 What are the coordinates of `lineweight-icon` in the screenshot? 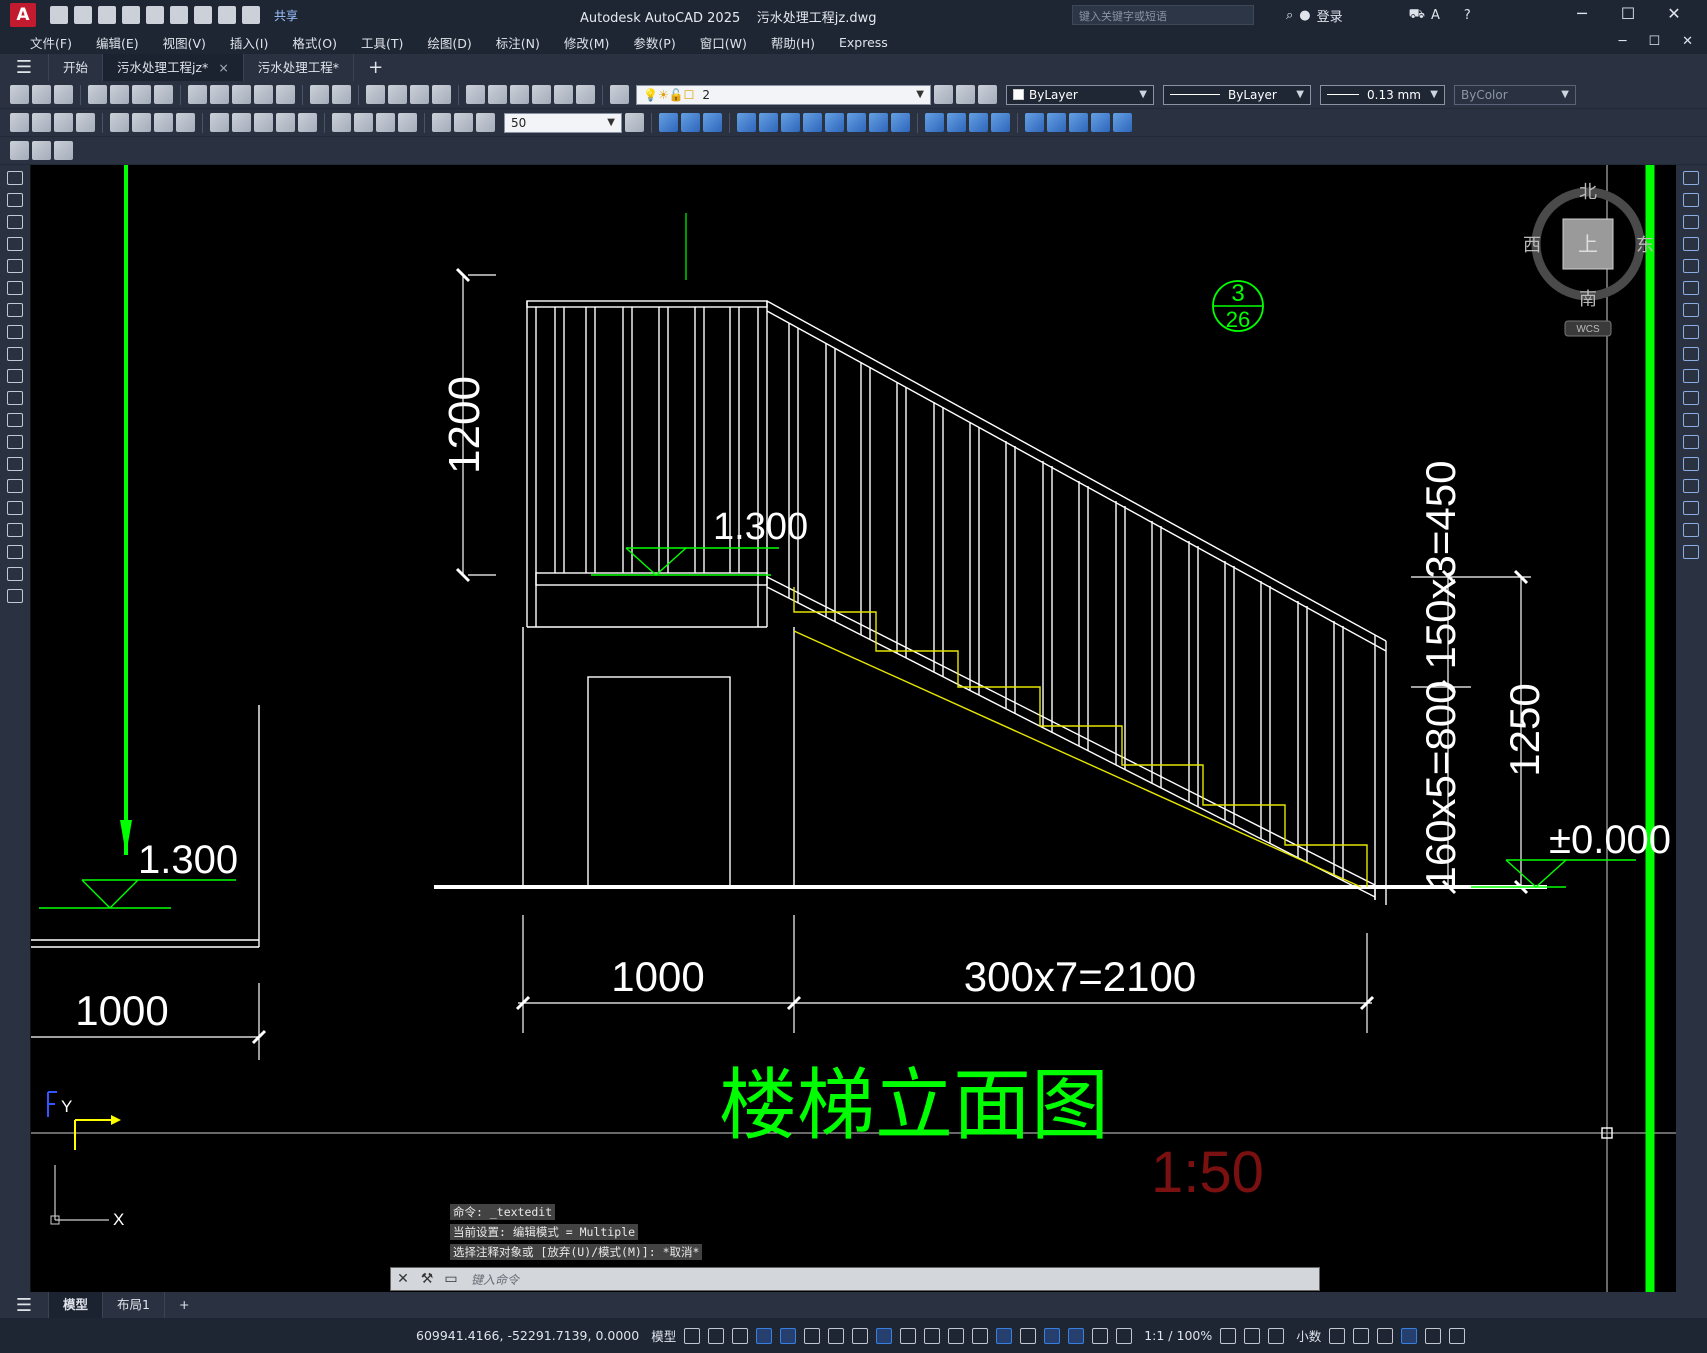 It's located at (908, 1335).